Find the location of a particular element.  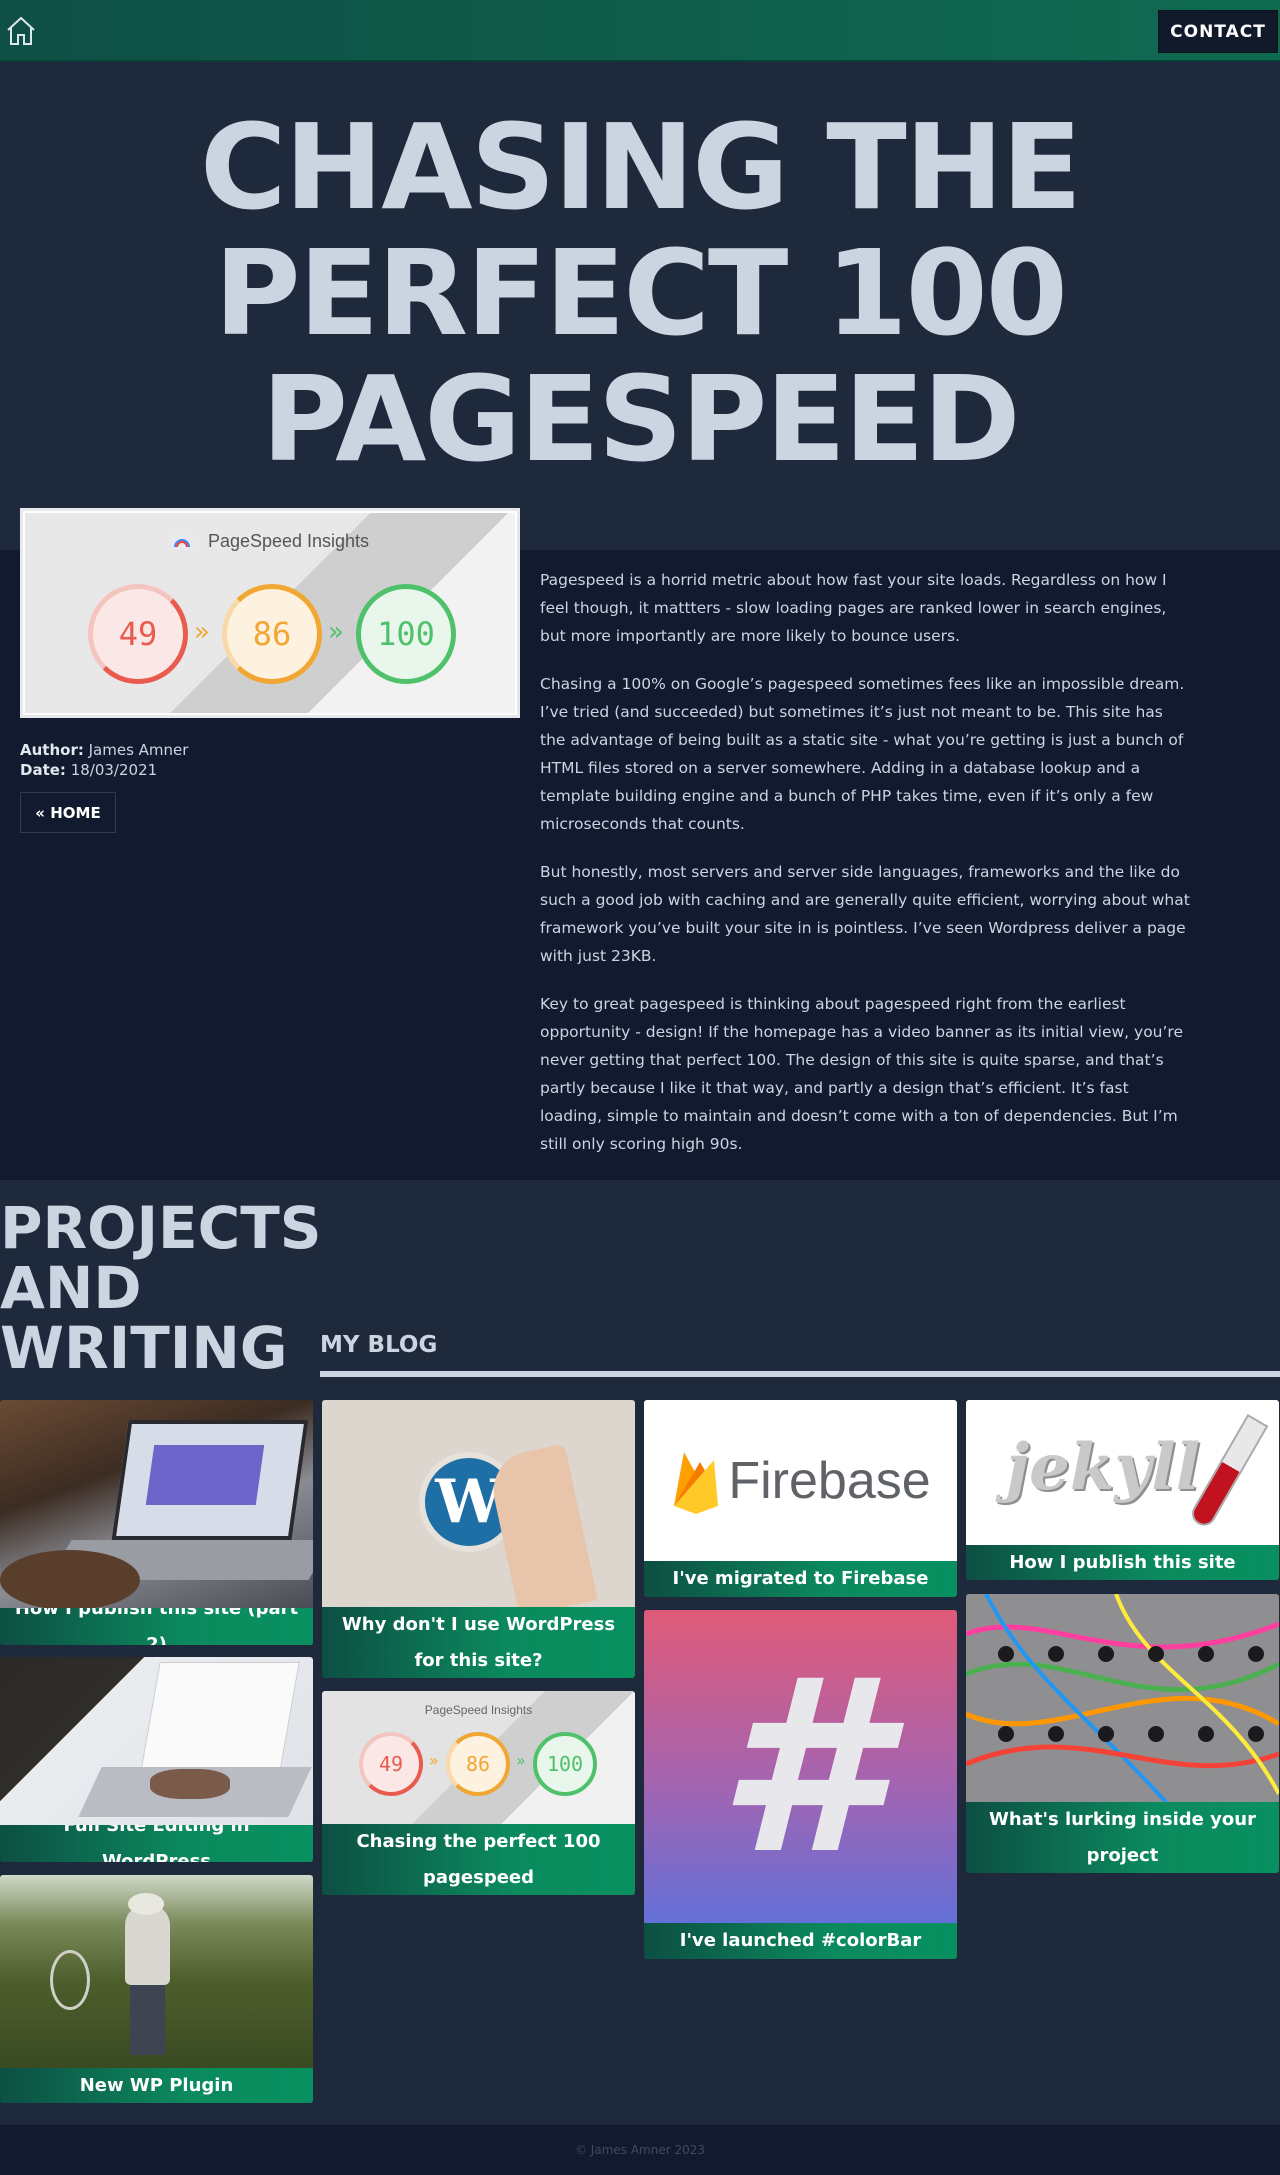

blog-card: # I've launched #colorBar is located at coordinates (800, 1784).